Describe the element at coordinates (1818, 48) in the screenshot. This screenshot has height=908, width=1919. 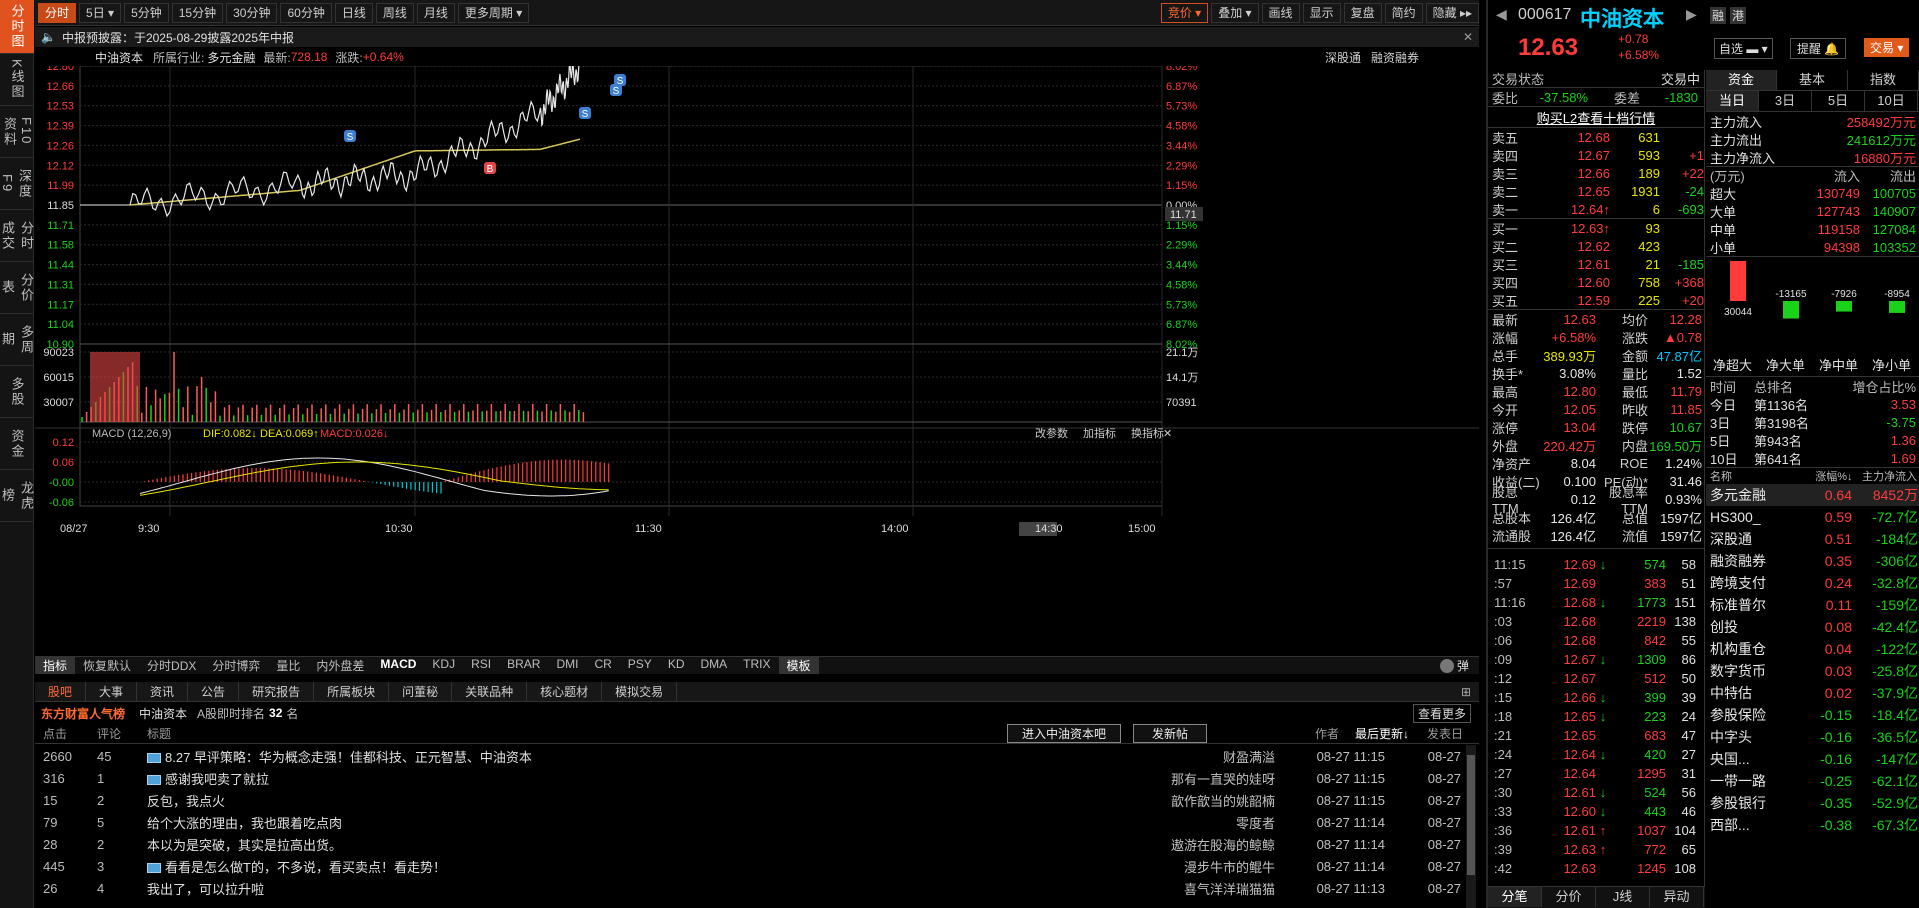
I see `alert-button: 提醒 🔔` at that location.